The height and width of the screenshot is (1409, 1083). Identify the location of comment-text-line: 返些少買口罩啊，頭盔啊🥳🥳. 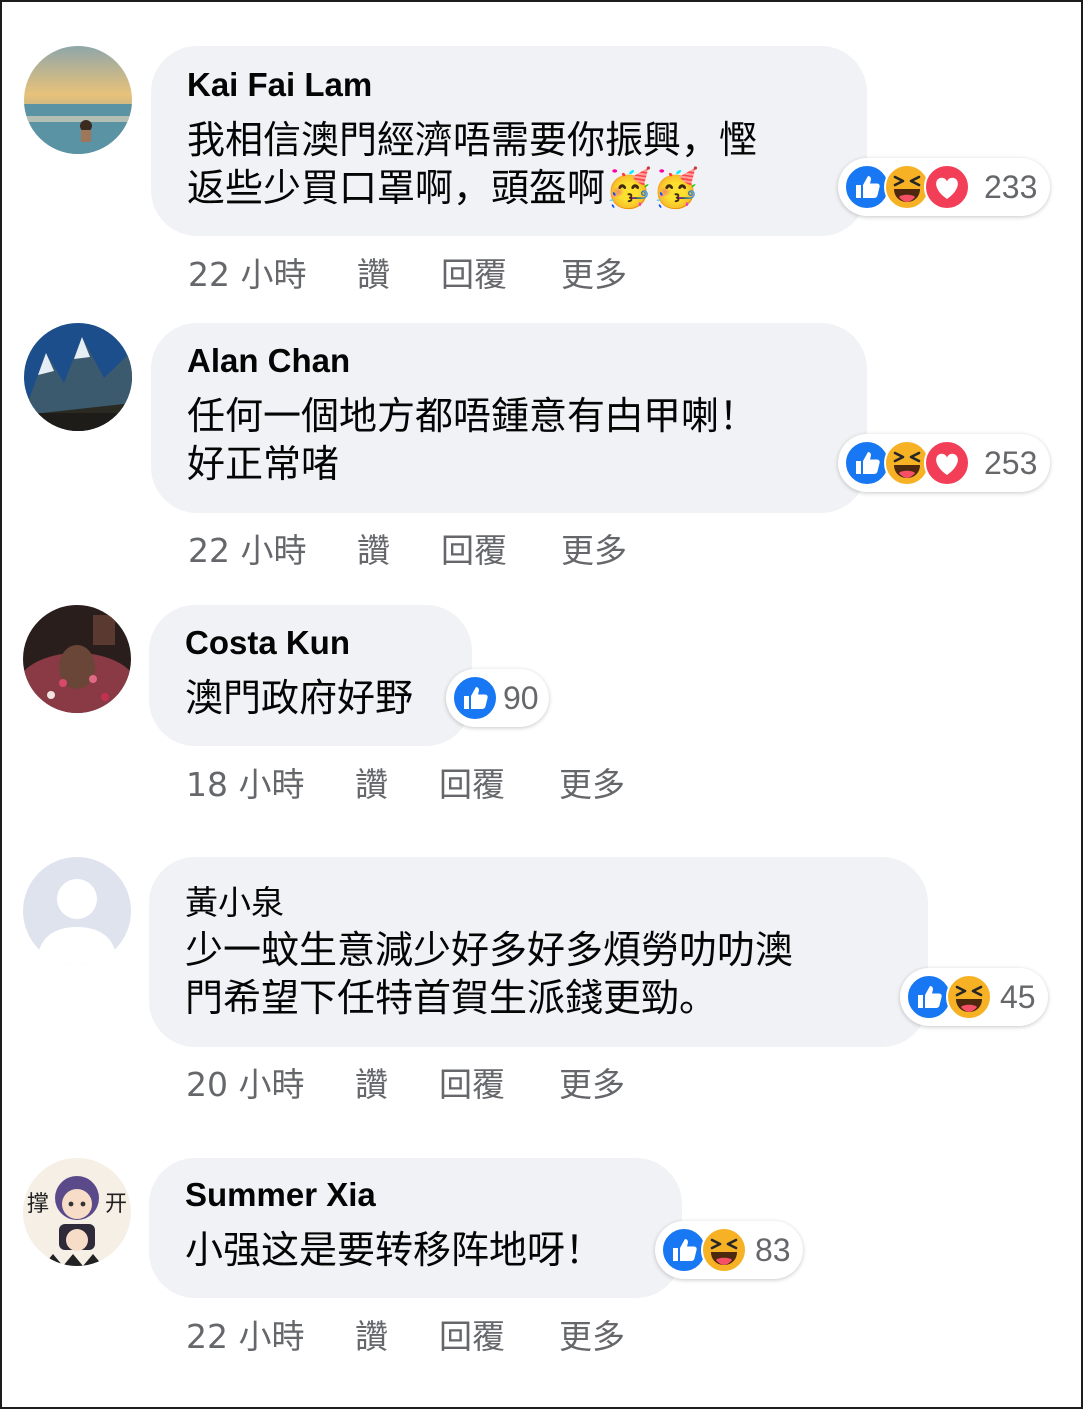
(443, 188).